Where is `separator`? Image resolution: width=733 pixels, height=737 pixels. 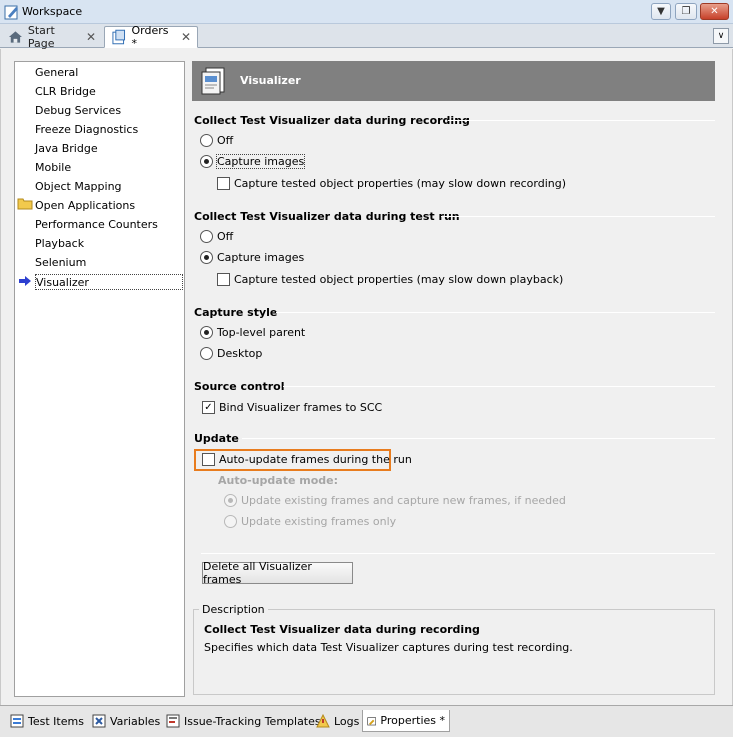 separator is located at coordinates (458, 553).